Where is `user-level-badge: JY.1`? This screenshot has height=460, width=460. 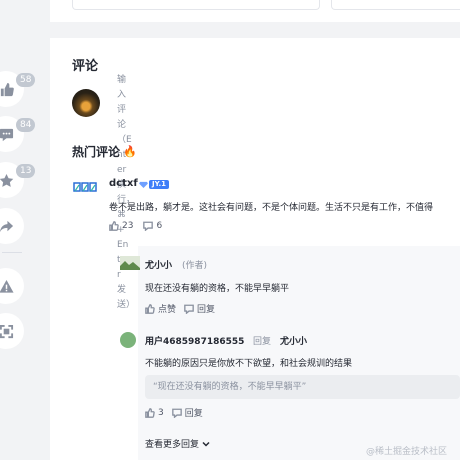 user-level-badge: JY.1 is located at coordinates (154, 184).